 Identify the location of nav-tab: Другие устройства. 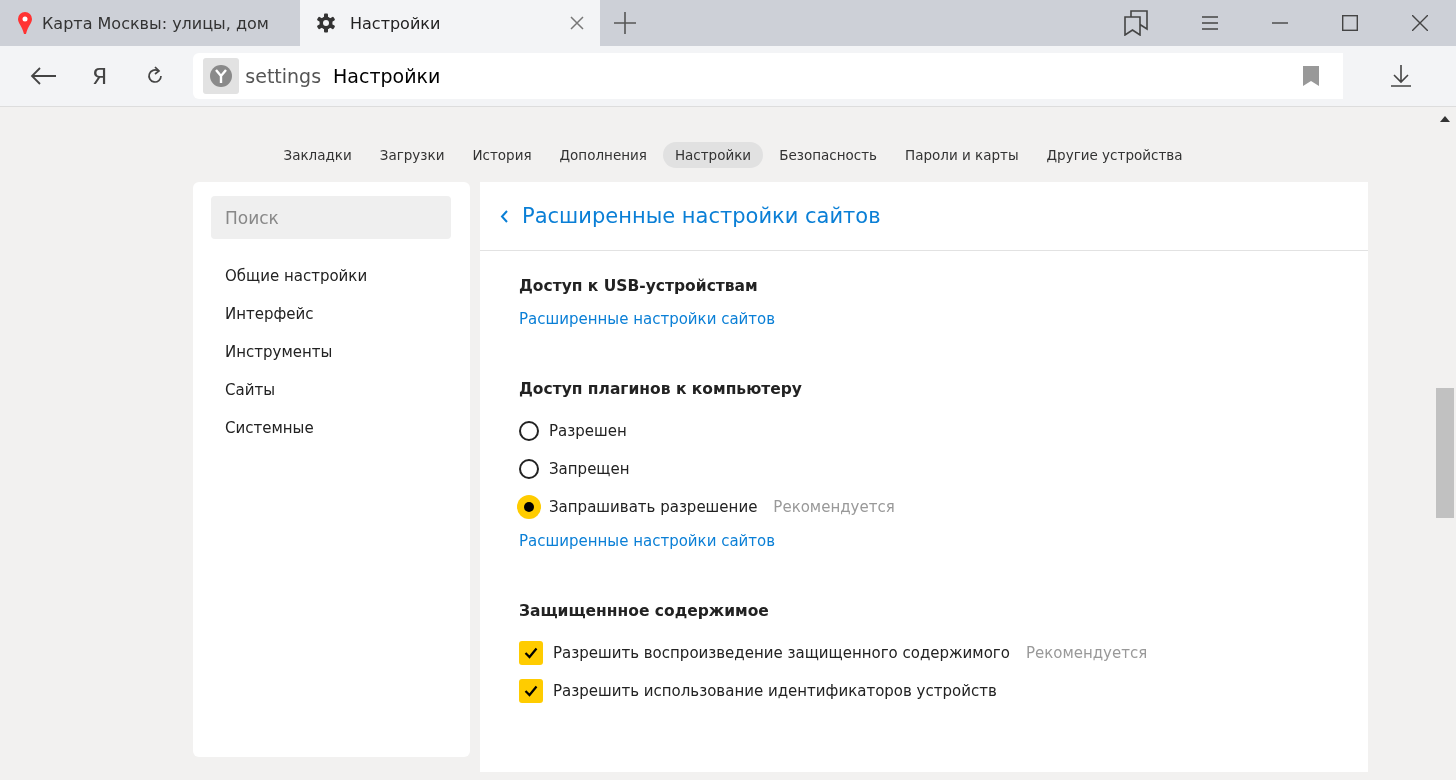
(1114, 155).